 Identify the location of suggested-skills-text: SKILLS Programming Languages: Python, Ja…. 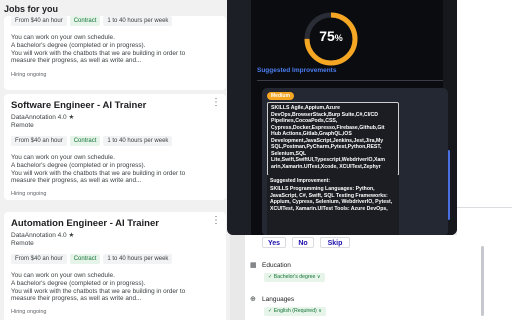
(331, 199).